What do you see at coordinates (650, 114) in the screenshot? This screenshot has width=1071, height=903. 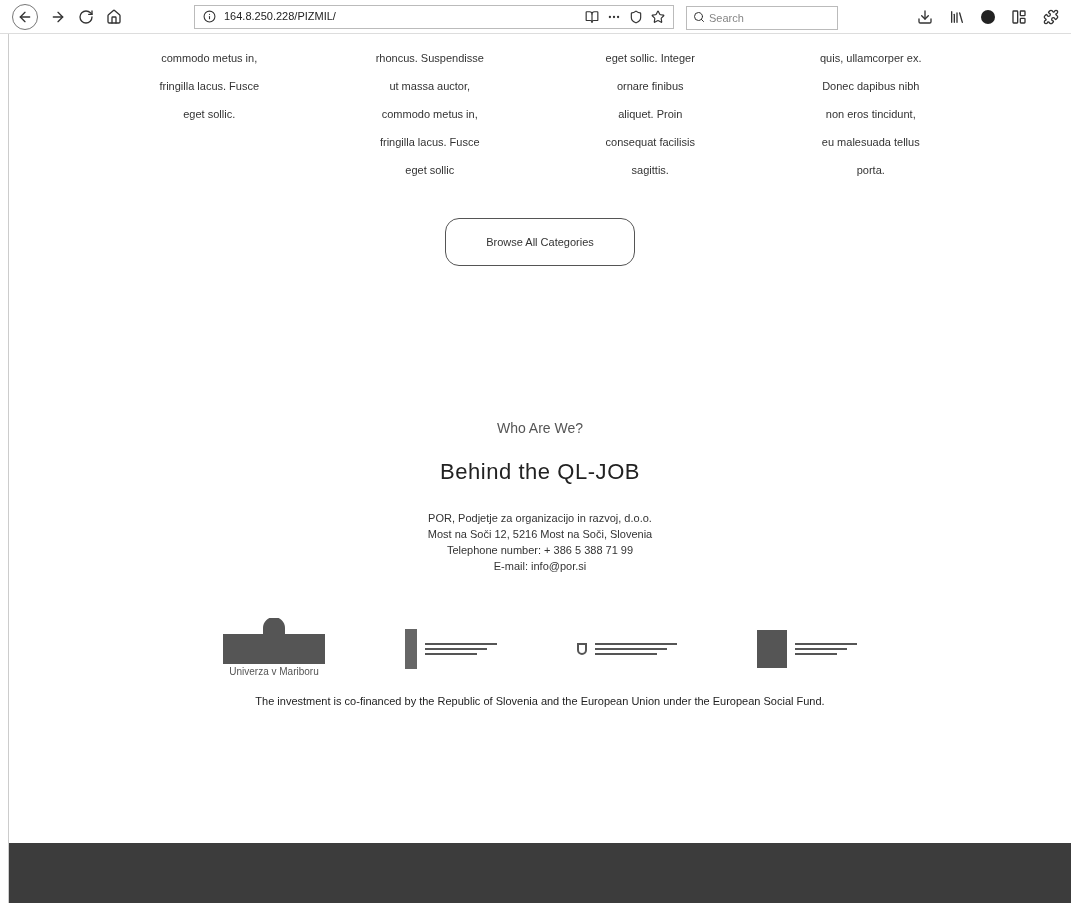 I see `category-description: aliquet. Proin` at bounding box center [650, 114].